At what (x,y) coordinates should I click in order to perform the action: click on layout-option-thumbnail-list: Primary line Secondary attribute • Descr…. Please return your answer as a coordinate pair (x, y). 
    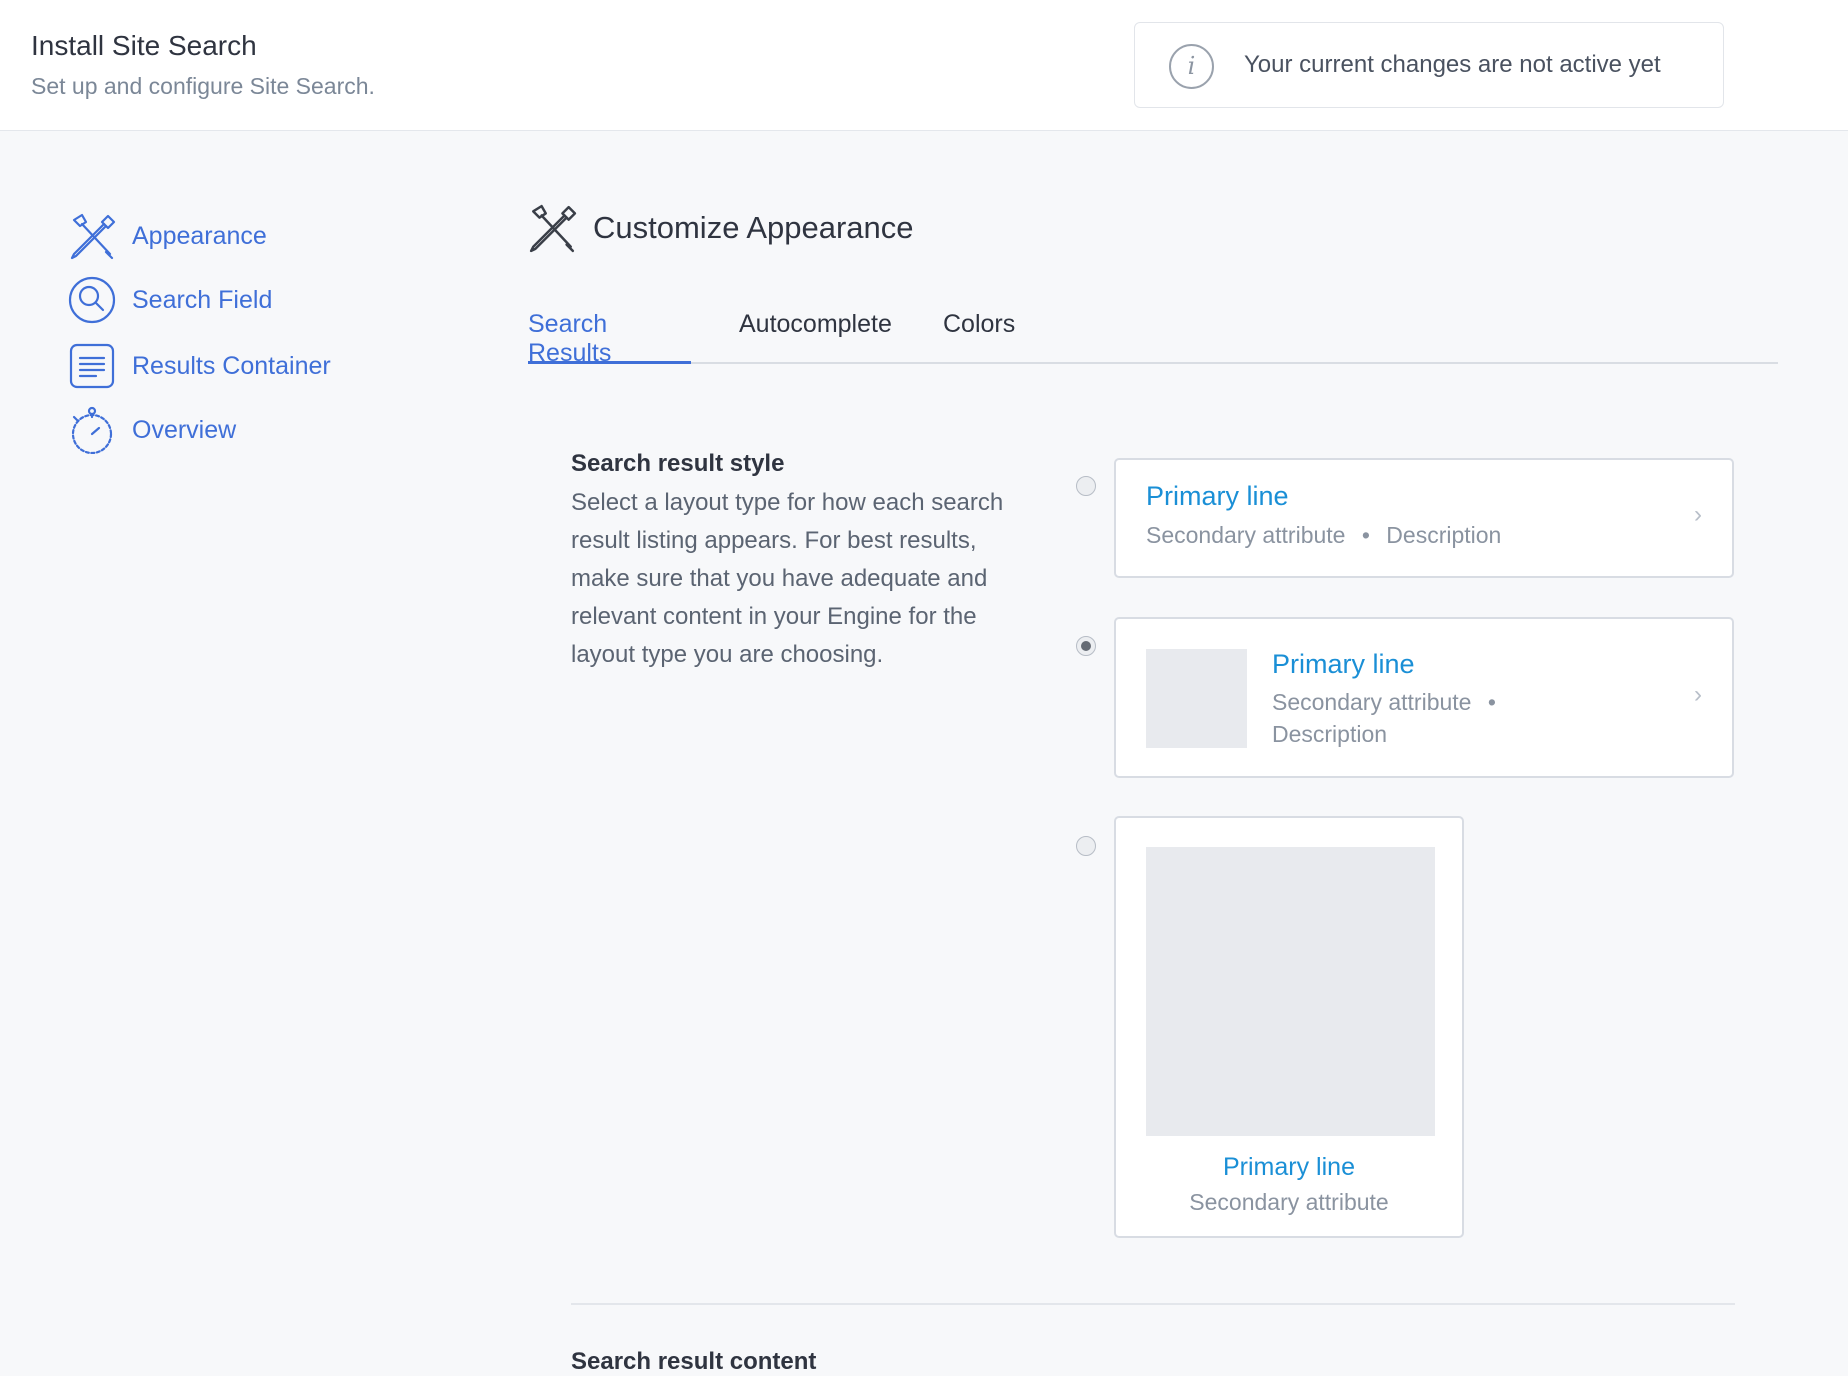
    Looking at the image, I should click on (1424, 697).